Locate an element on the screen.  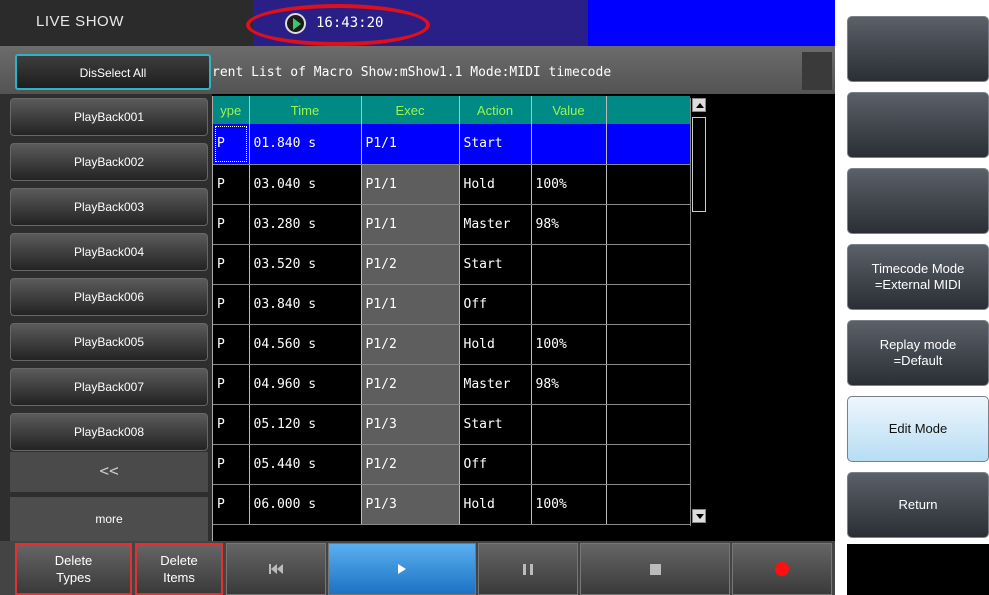
cell-time: 04.960 s is located at coordinates (305, 384).